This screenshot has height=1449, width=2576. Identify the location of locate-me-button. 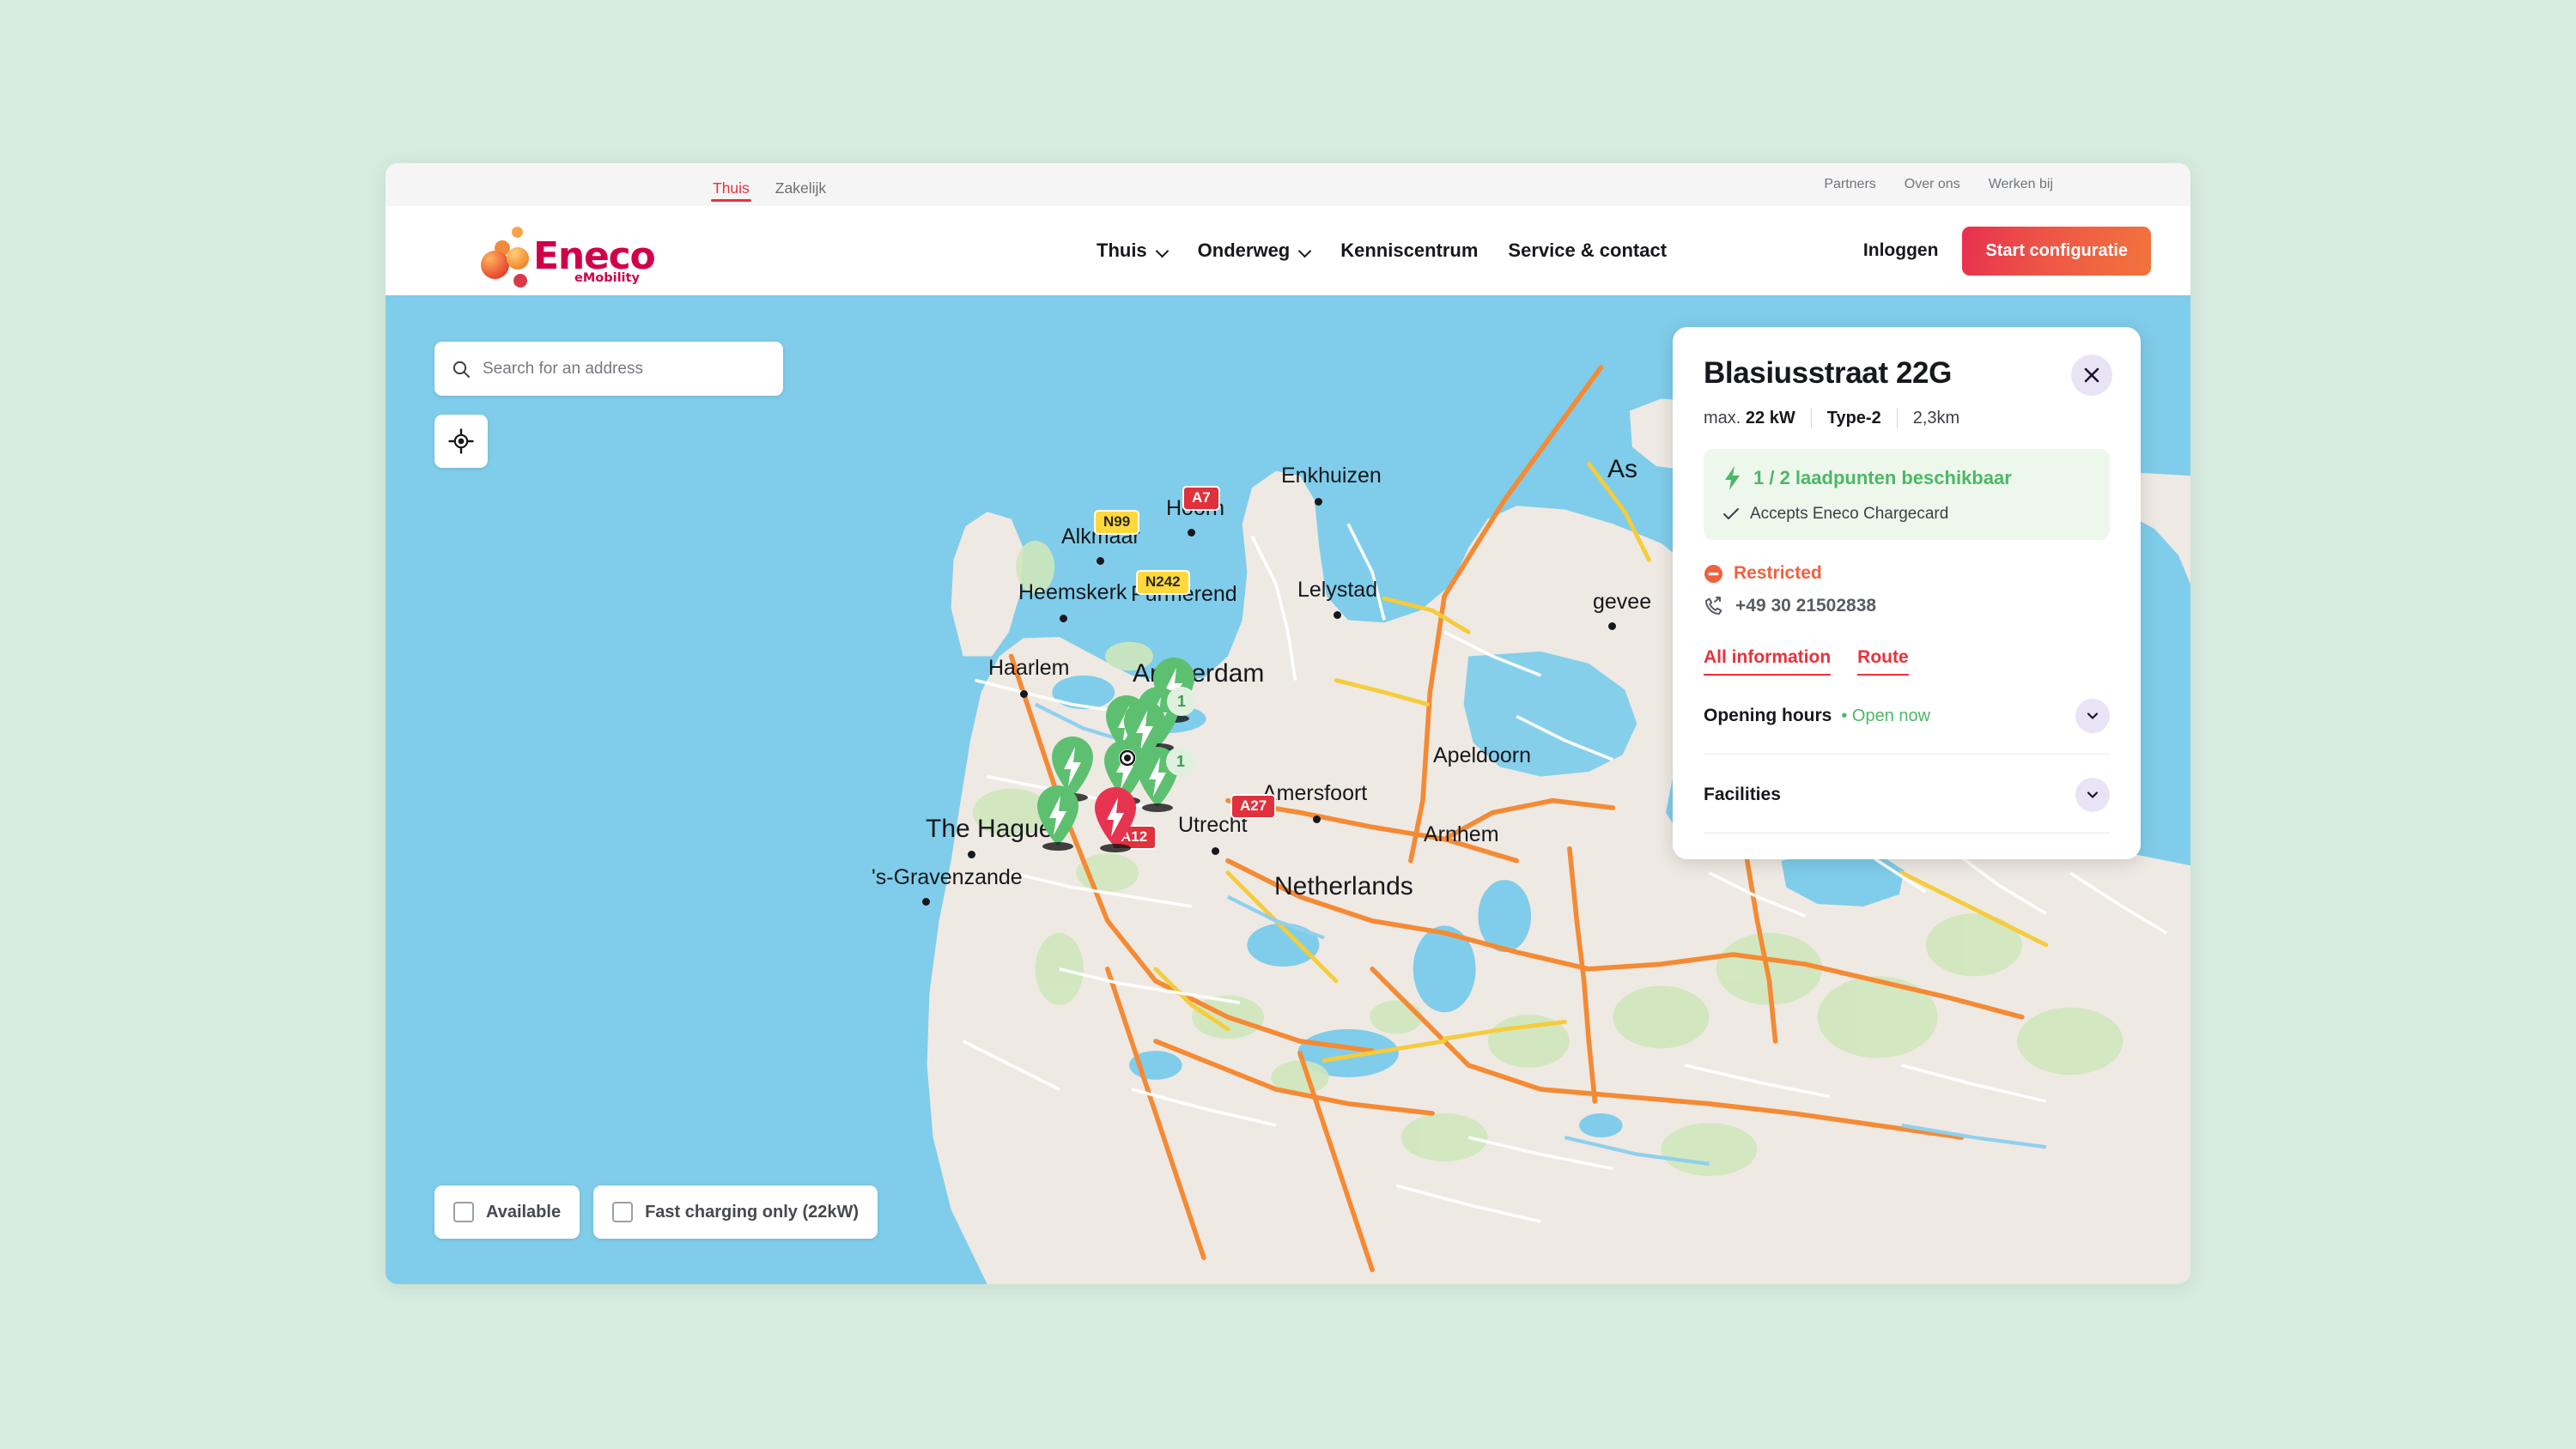
(461, 441).